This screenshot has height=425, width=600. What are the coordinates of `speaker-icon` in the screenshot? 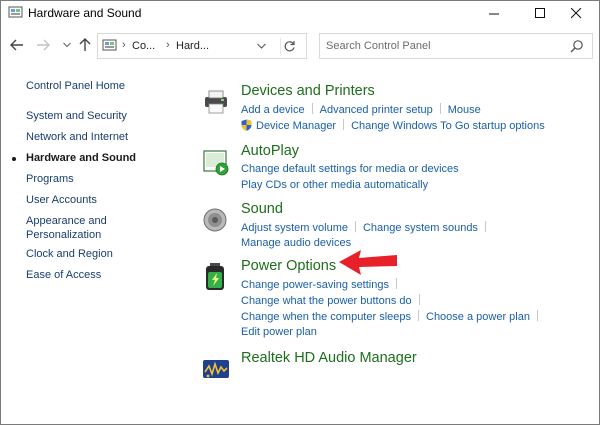 It's located at (215, 220).